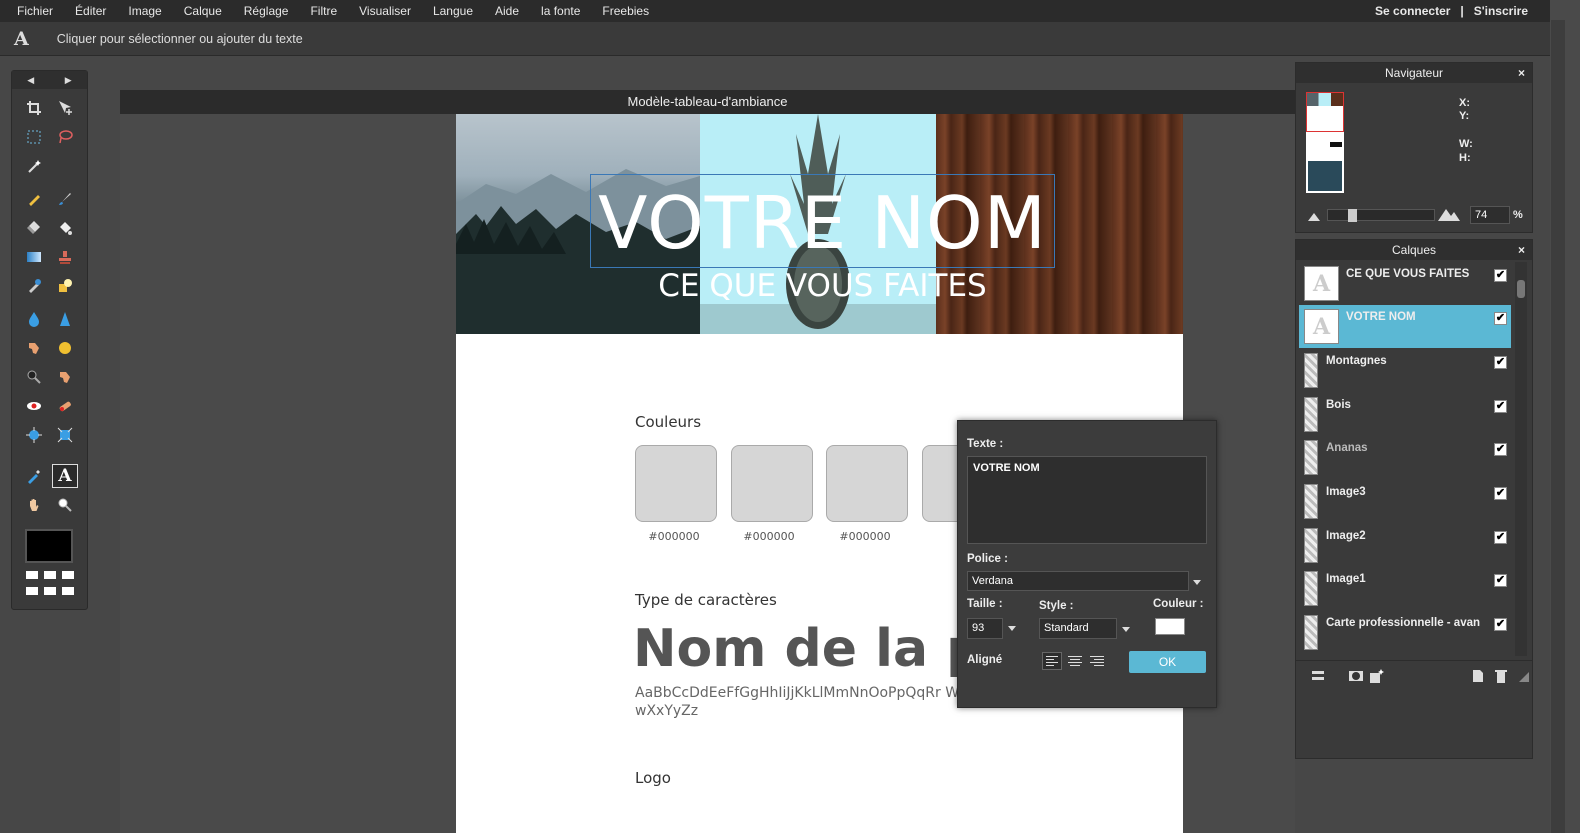  Describe the element at coordinates (34, 286) in the screenshot. I see `color-replace-tool` at that location.